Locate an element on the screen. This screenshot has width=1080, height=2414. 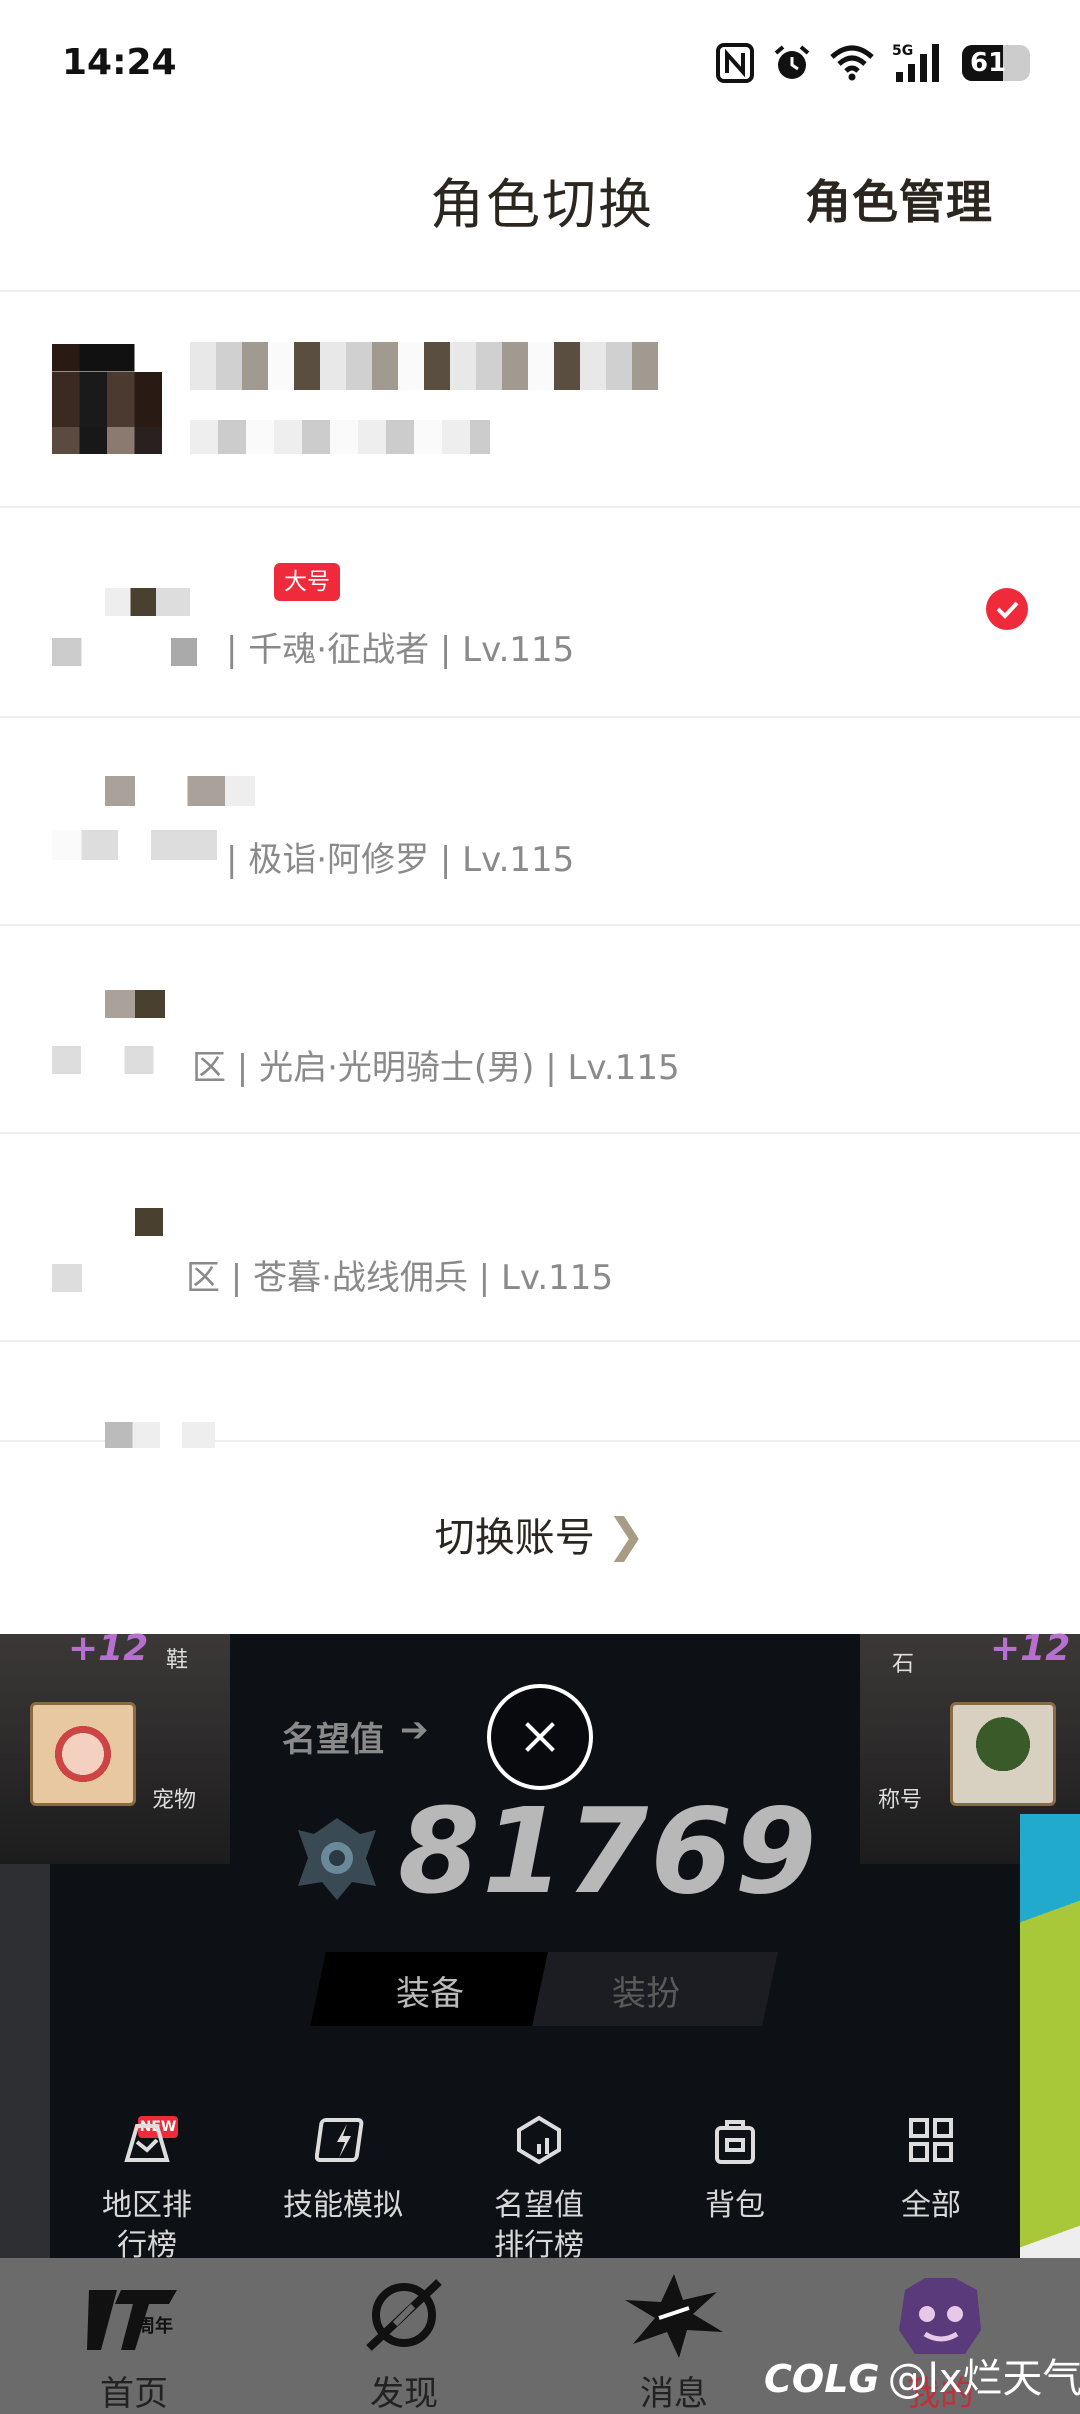
discover-icon is located at coordinates (404, 2315).